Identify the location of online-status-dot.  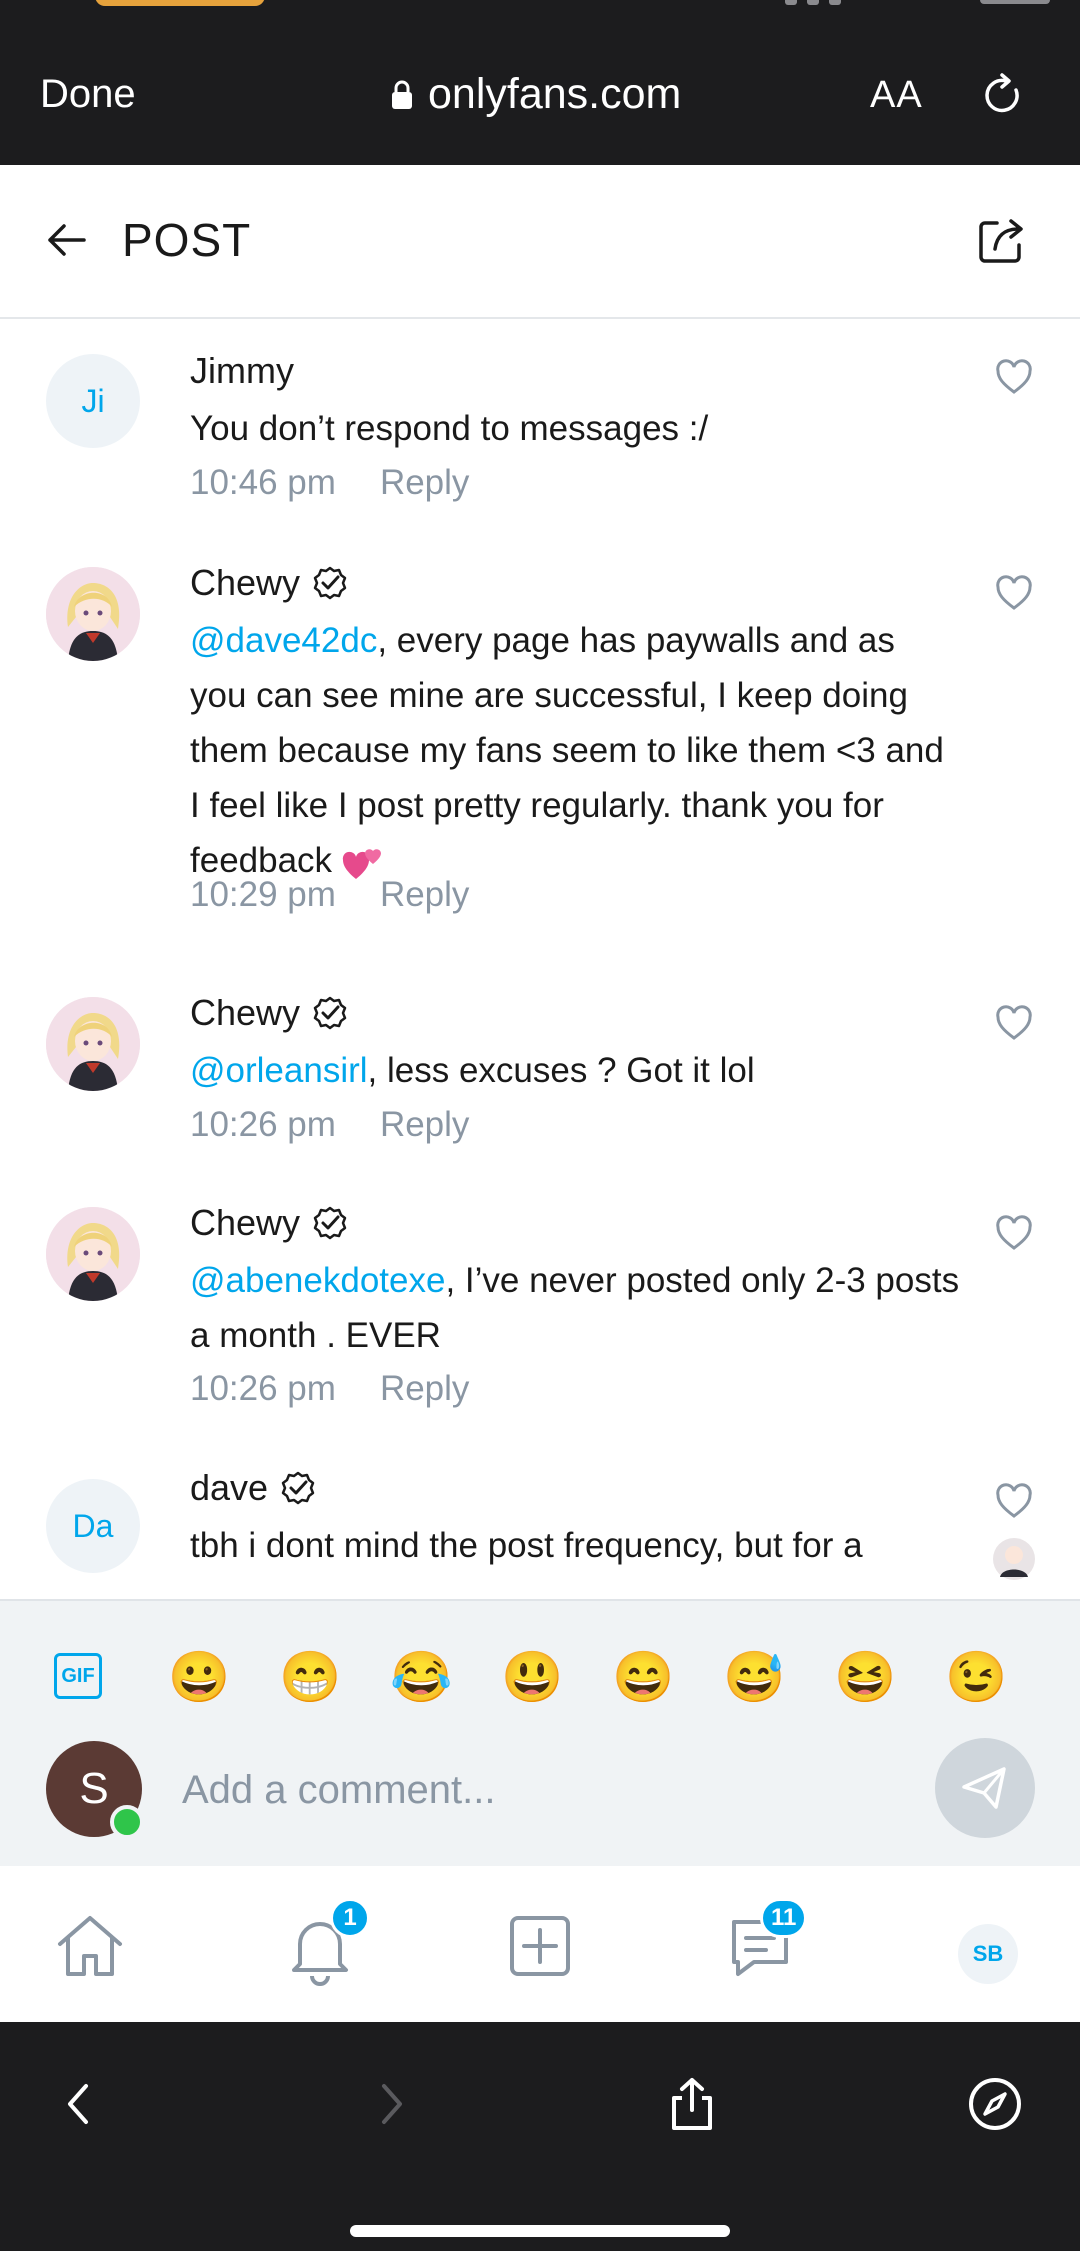
(127, 1822).